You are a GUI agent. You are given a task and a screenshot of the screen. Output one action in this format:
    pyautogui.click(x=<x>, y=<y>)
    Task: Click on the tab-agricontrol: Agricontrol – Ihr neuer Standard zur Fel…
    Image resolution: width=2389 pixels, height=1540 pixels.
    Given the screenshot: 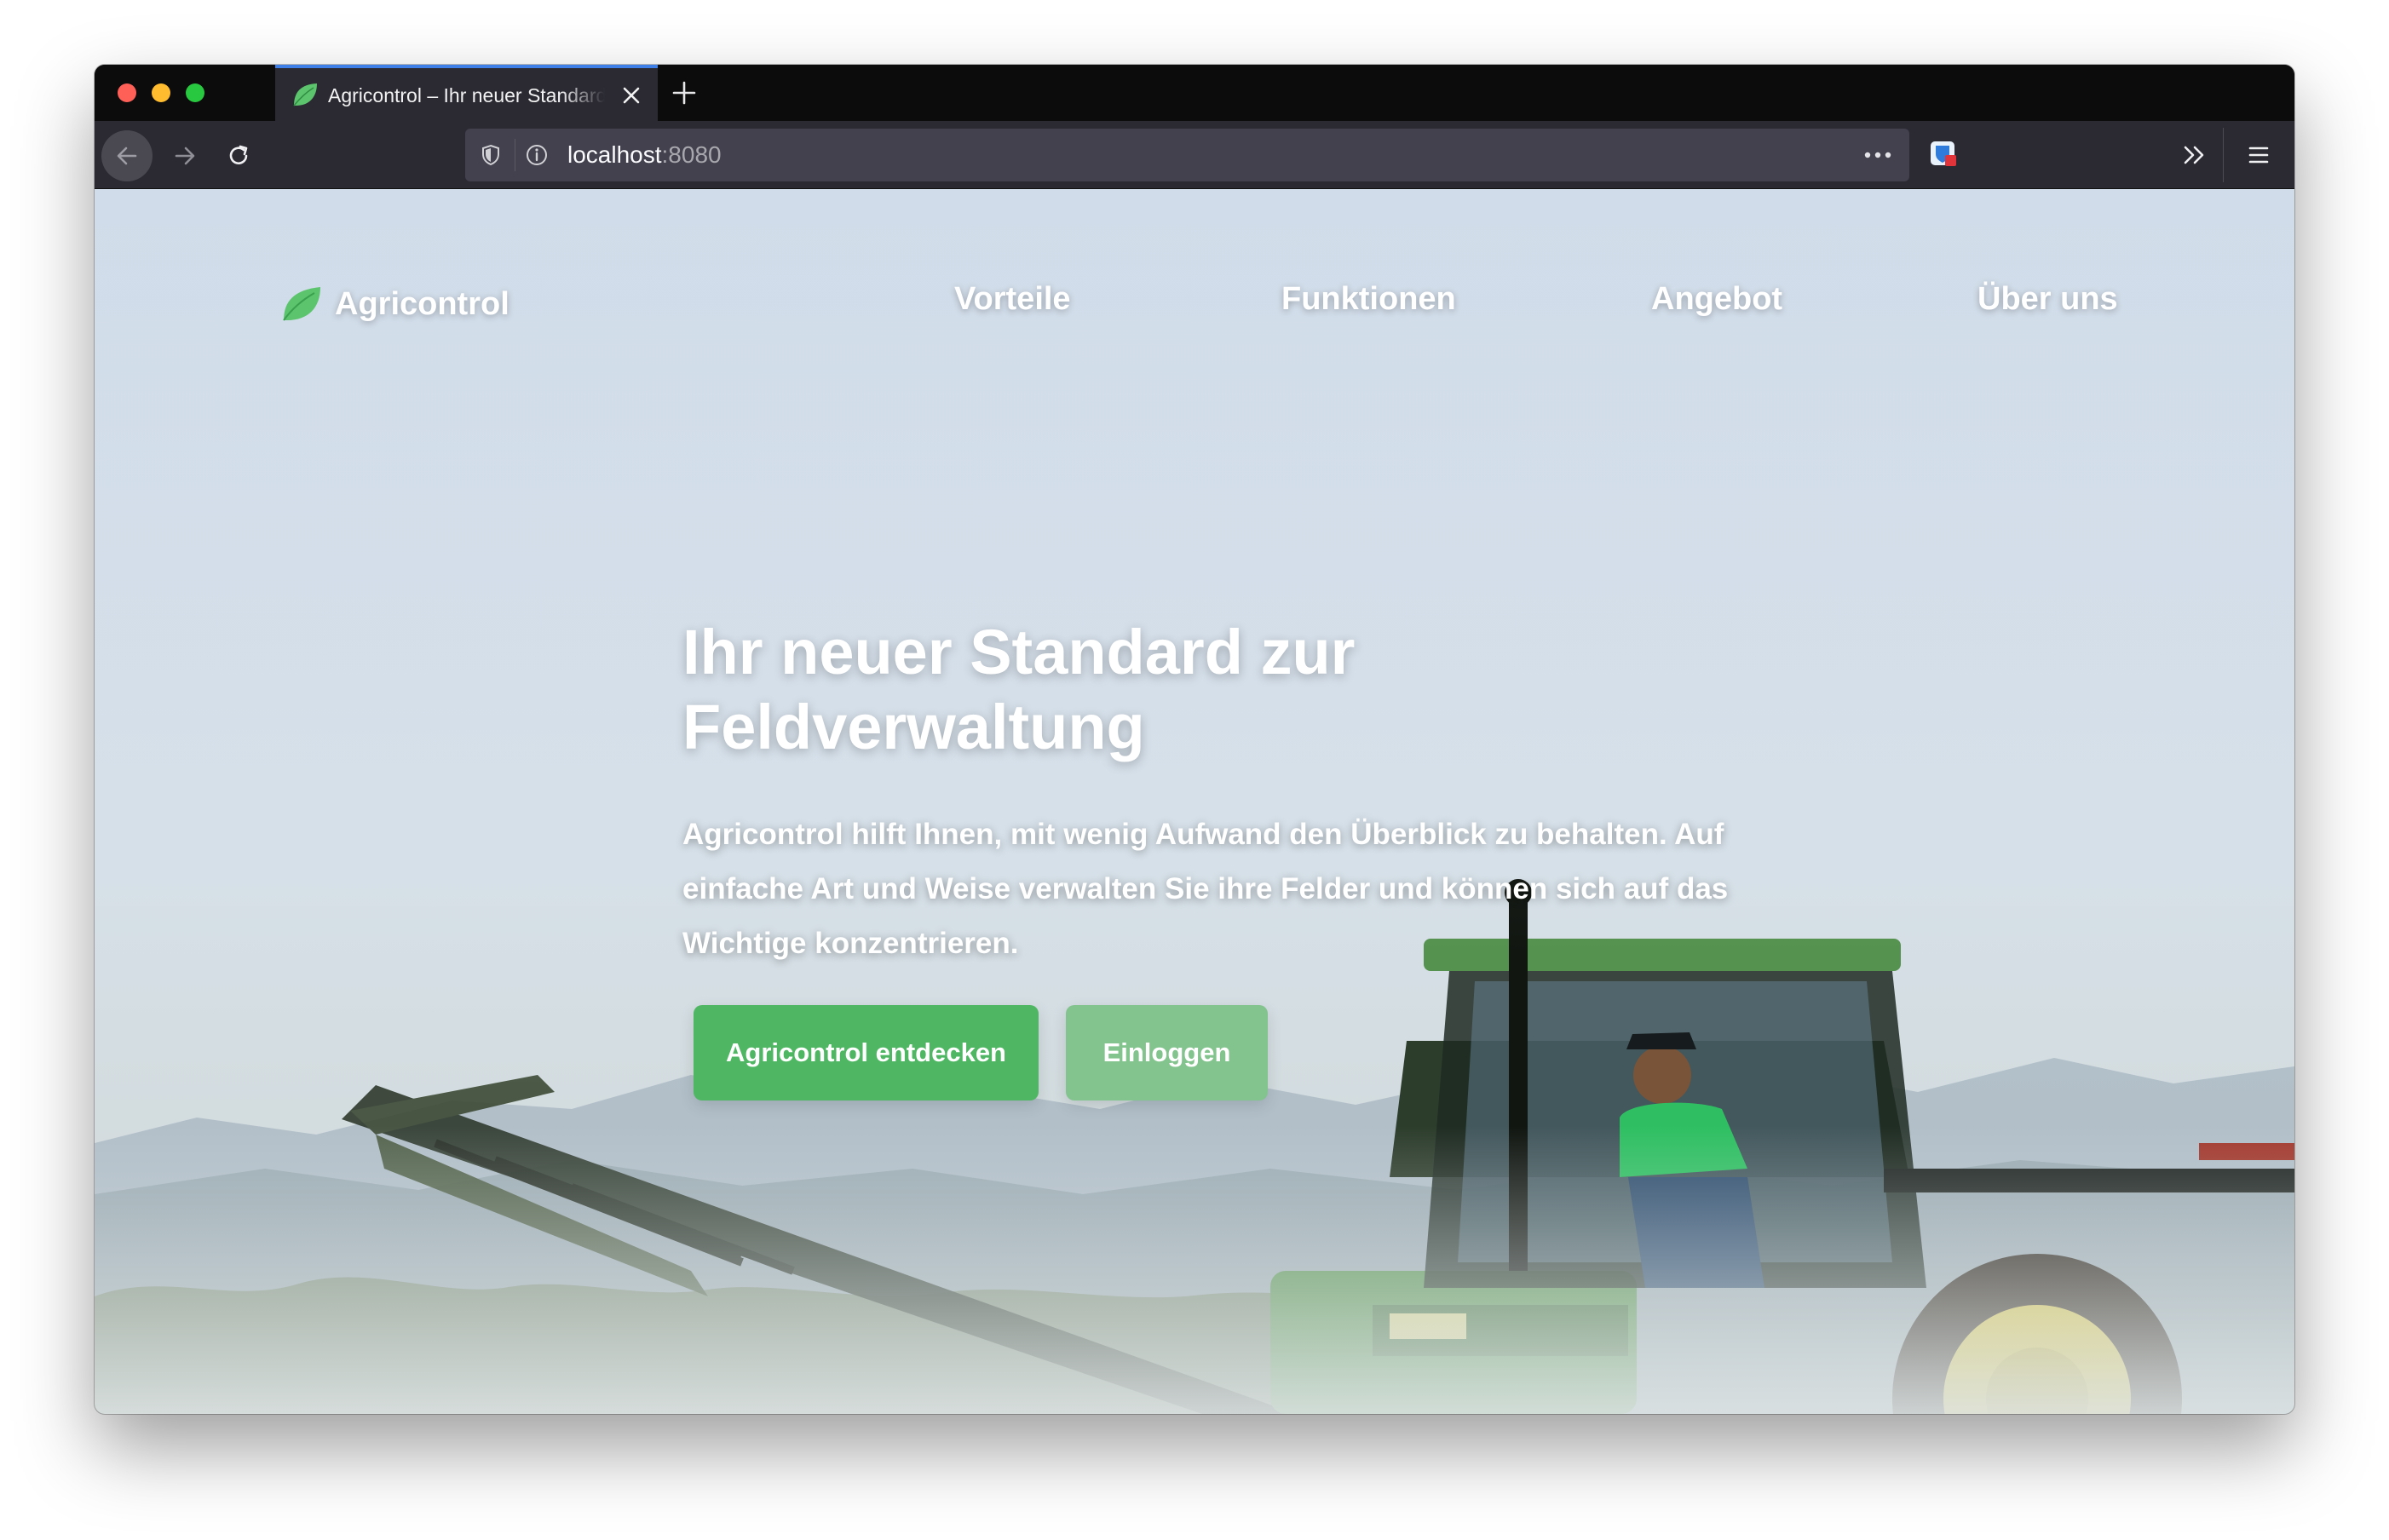 What is the action you would take?
    pyautogui.click(x=466, y=93)
    